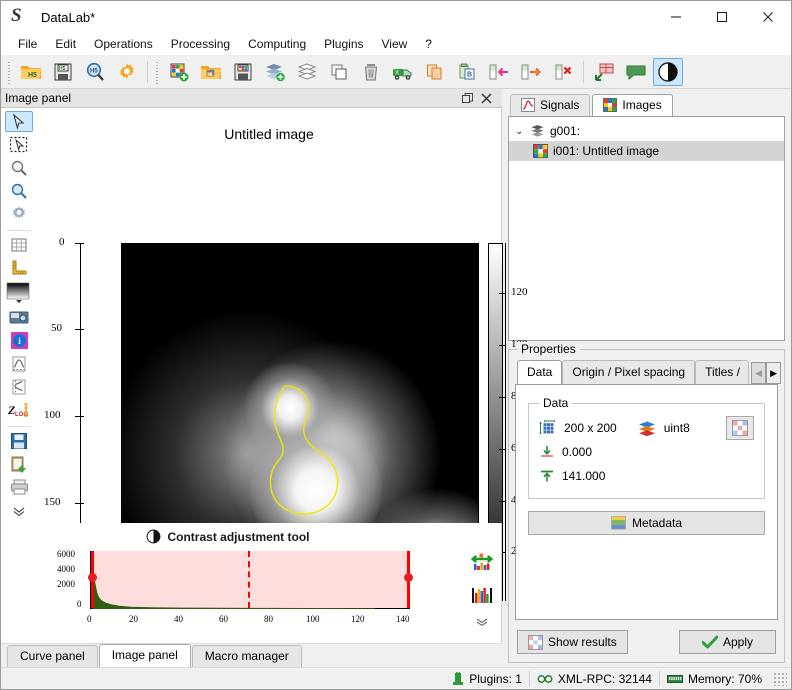 The height and width of the screenshot is (690, 792). What do you see at coordinates (19, 464) in the screenshot?
I see `copy-tool` at bounding box center [19, 464].